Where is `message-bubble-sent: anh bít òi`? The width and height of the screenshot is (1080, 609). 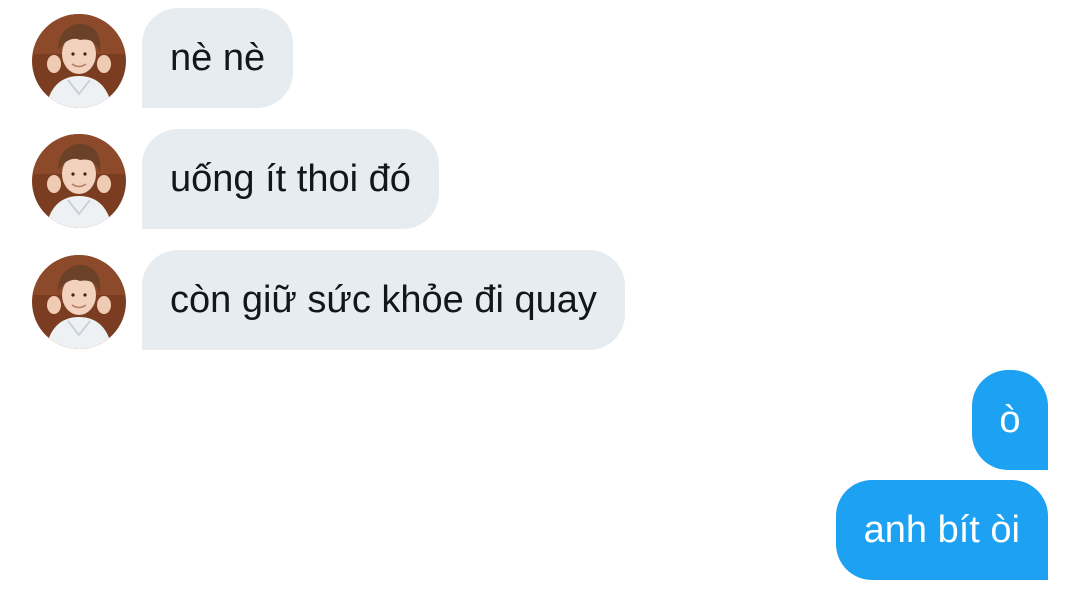 message-bubble-sent: anh bít òi is located at coordinates (941, 530).